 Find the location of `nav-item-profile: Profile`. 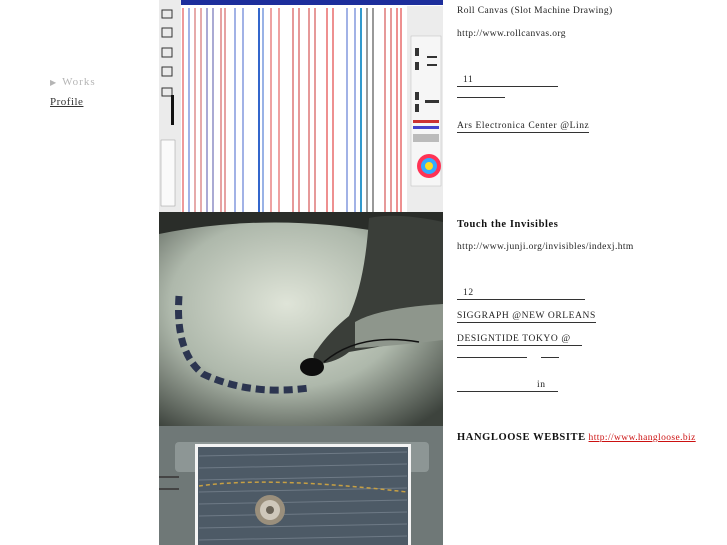

nav-item-profile: Profile is located at coordinates (73, 102).